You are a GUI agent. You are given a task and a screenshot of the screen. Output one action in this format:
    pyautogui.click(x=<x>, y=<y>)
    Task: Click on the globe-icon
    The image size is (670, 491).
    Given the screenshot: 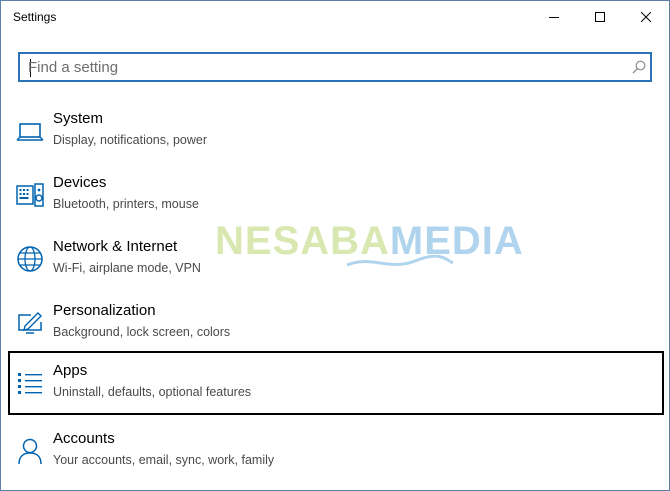 What is the action you would take?
    pyautogui.click(x=30, y=259)
    